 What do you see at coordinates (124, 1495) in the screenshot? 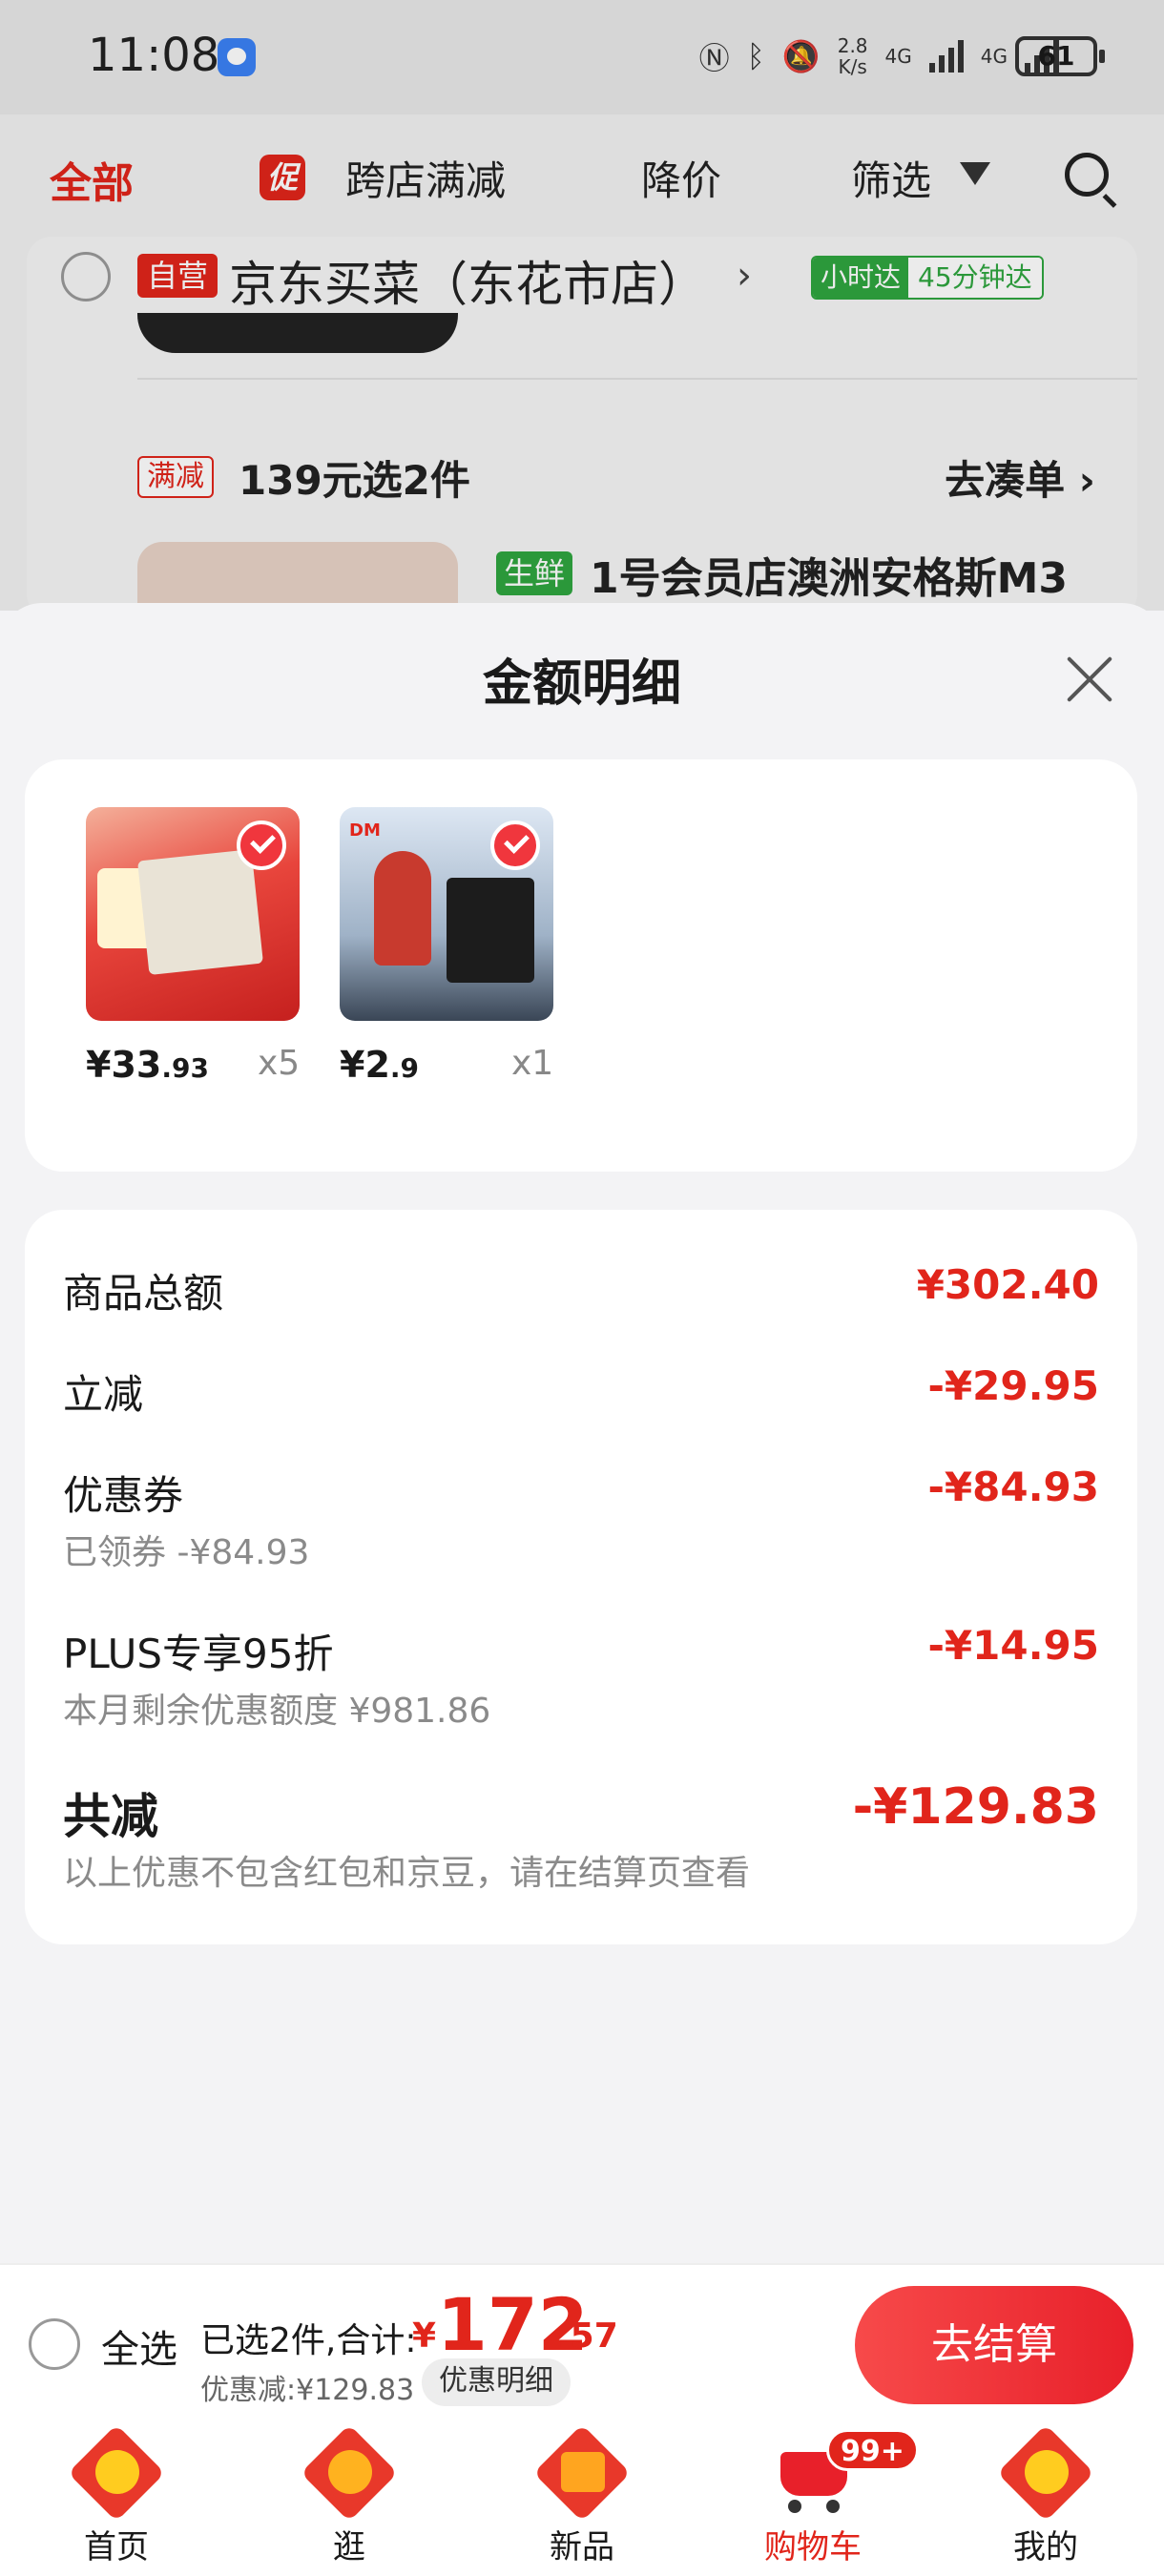
I see `coupon-label: 优惠券` at bounding box center [124, 1495].